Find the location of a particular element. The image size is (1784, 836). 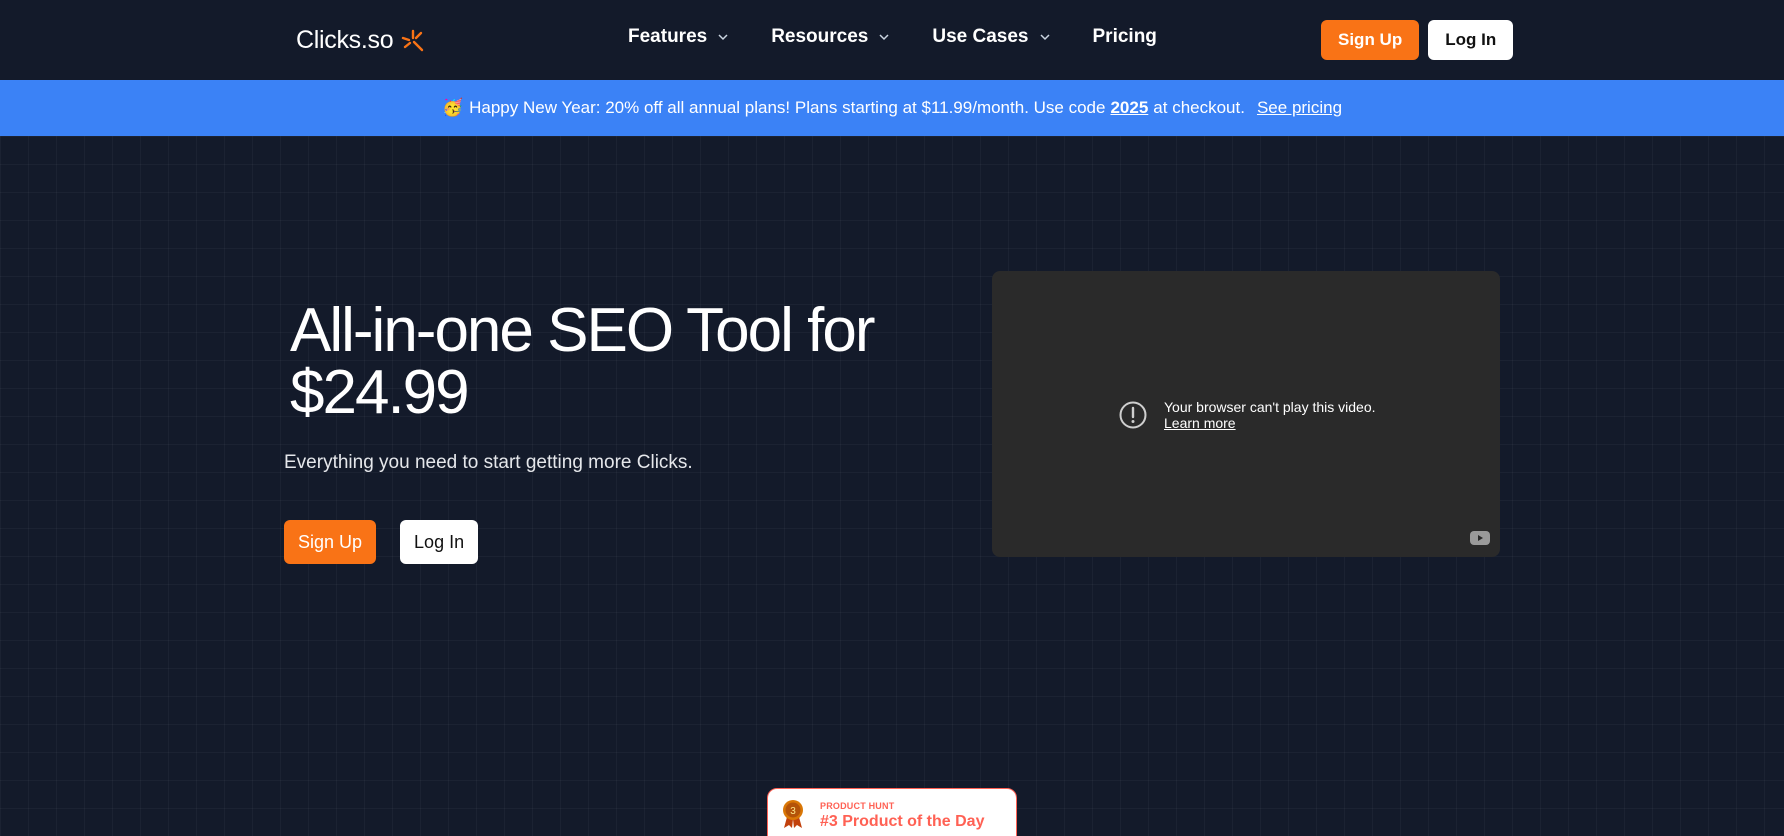

video-error-text: Your browser can't play this video. is located at coordinates (1270, 407).